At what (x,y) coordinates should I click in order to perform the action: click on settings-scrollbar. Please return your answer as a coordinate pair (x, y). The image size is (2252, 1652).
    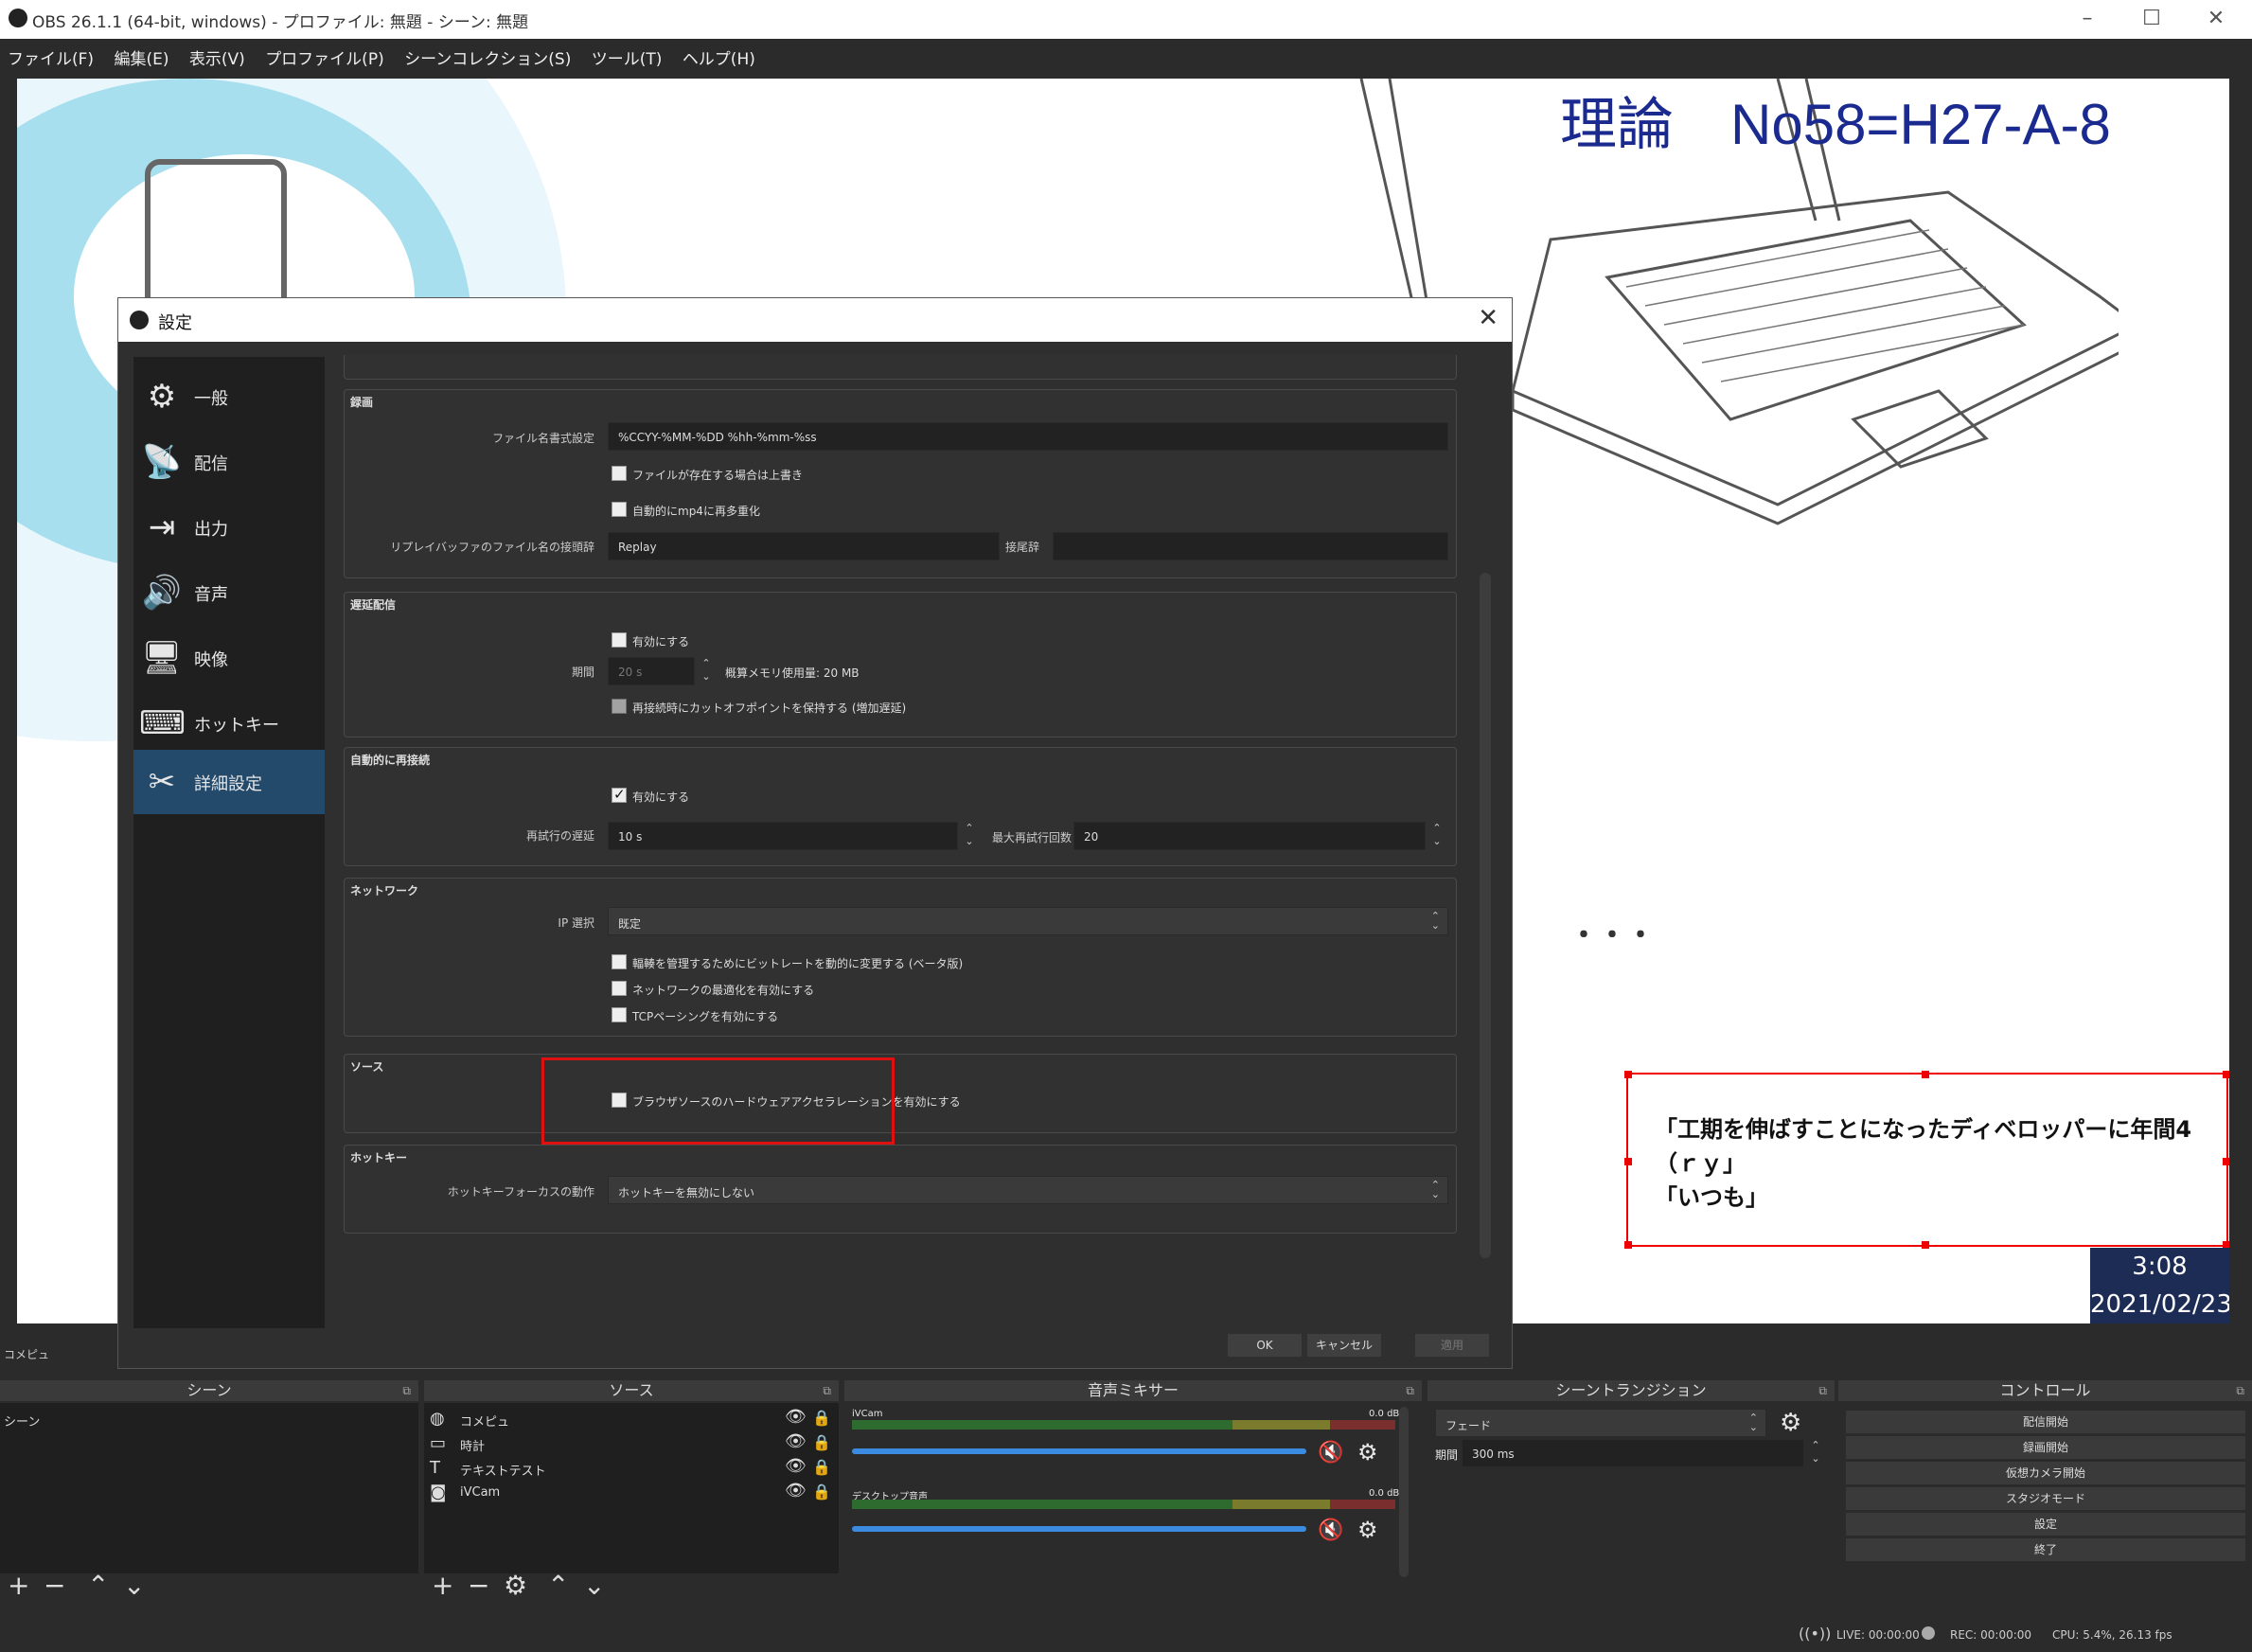
    Looking at the image, I should click on (1485, 915).